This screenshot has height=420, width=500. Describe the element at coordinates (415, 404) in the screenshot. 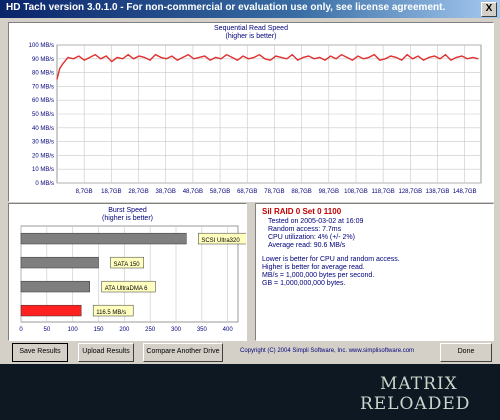

I see `watermark-line2: RELOADED` at that location.